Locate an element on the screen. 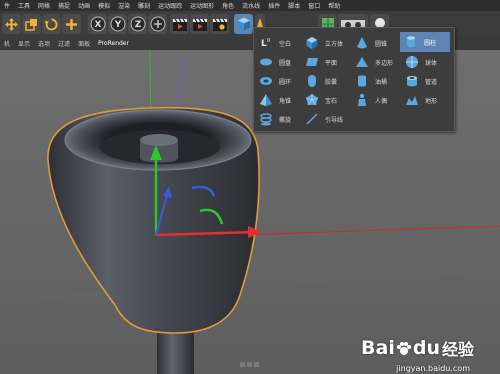 This screenshot has height=374, width=500. coordinate-system-button is located at coordinates (157, 24).